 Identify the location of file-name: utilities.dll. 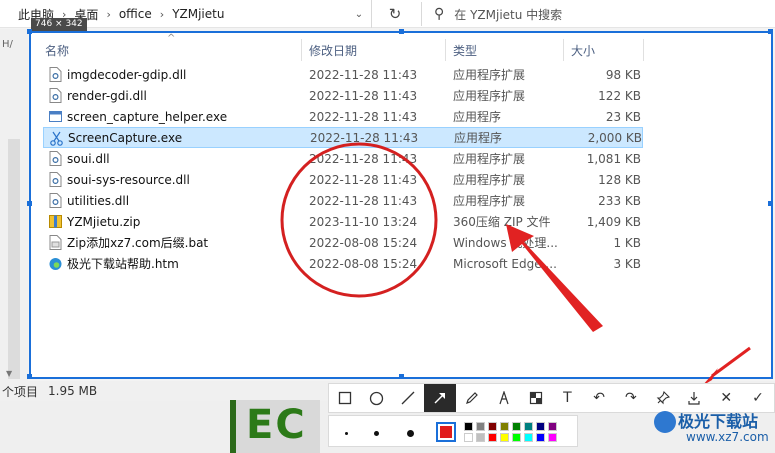
(98, 200).